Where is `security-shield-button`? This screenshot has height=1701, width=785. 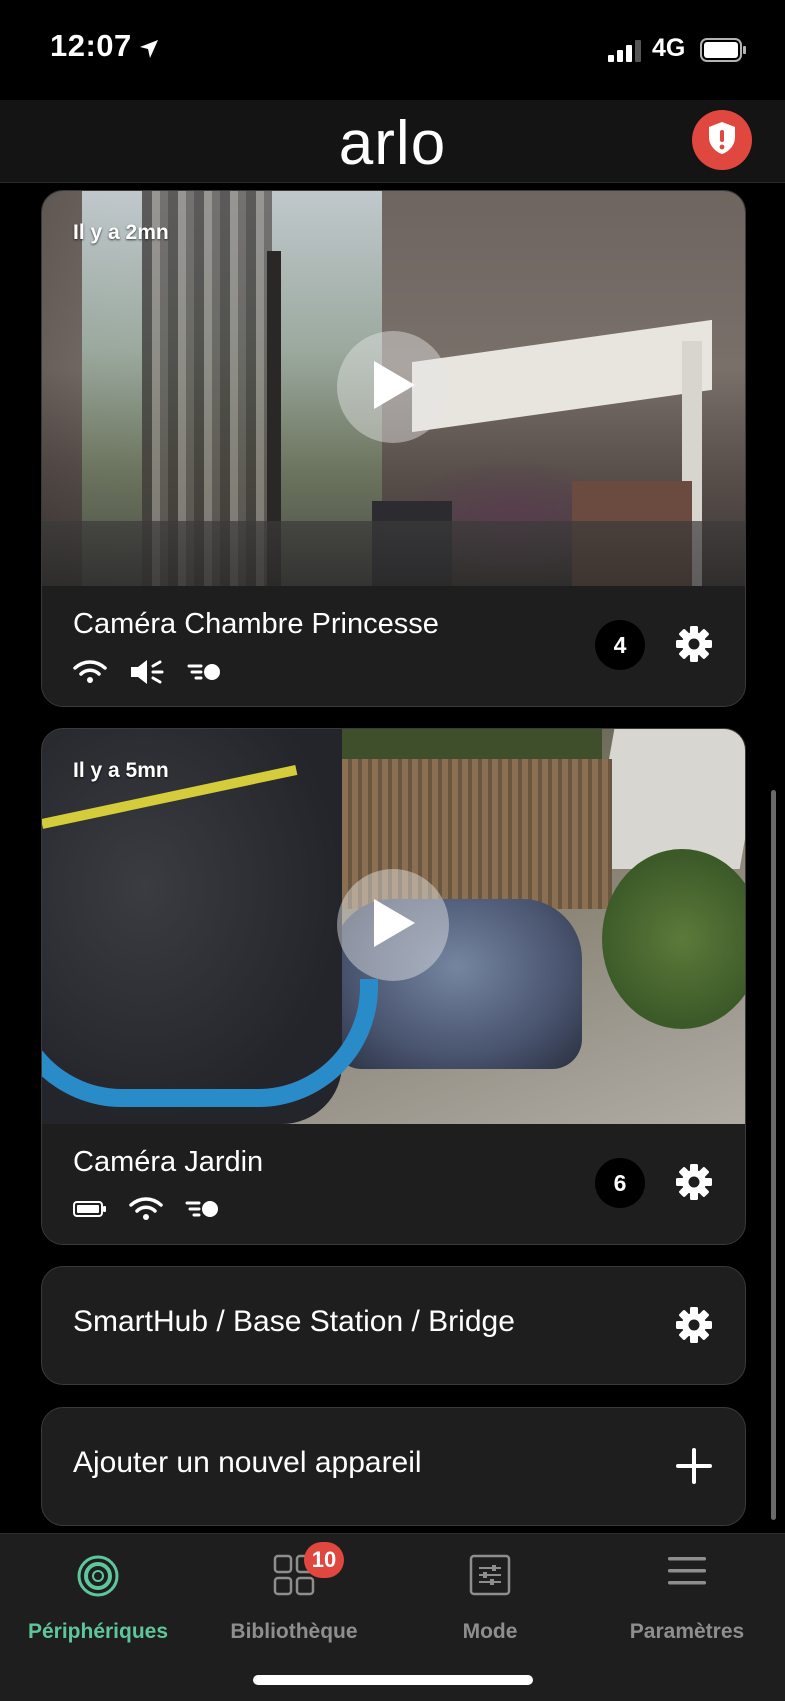 security-shield-button is located at coordinates (722, 140).